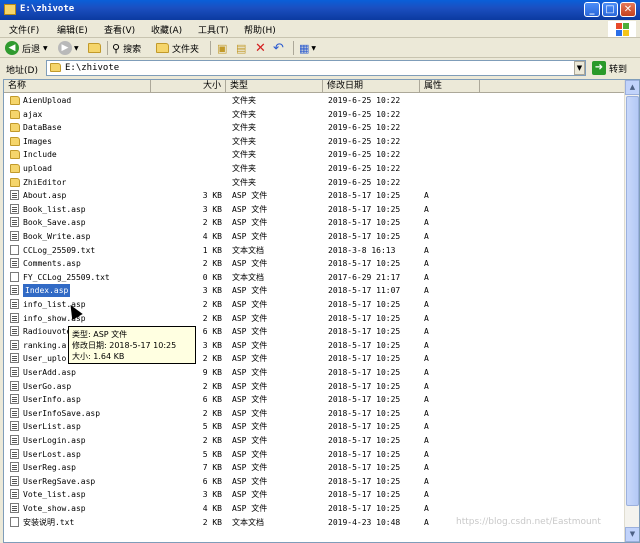 This screenshot has height=543, width=640. What do you see at coordinates (315, 495) in the screenshot?
I see `file-row: Vote_list.asp 3 KB ASP 文件 2018-5-17 10:25 A` at bounding box center [315, 495].